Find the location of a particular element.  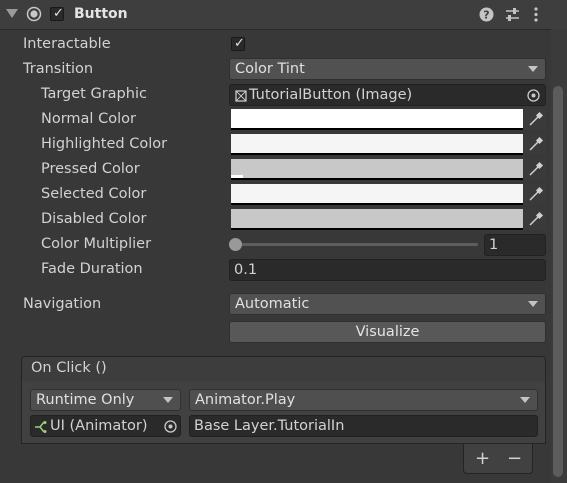

fade-duration-label: Fade Duration is located at coordinates (92, 269).